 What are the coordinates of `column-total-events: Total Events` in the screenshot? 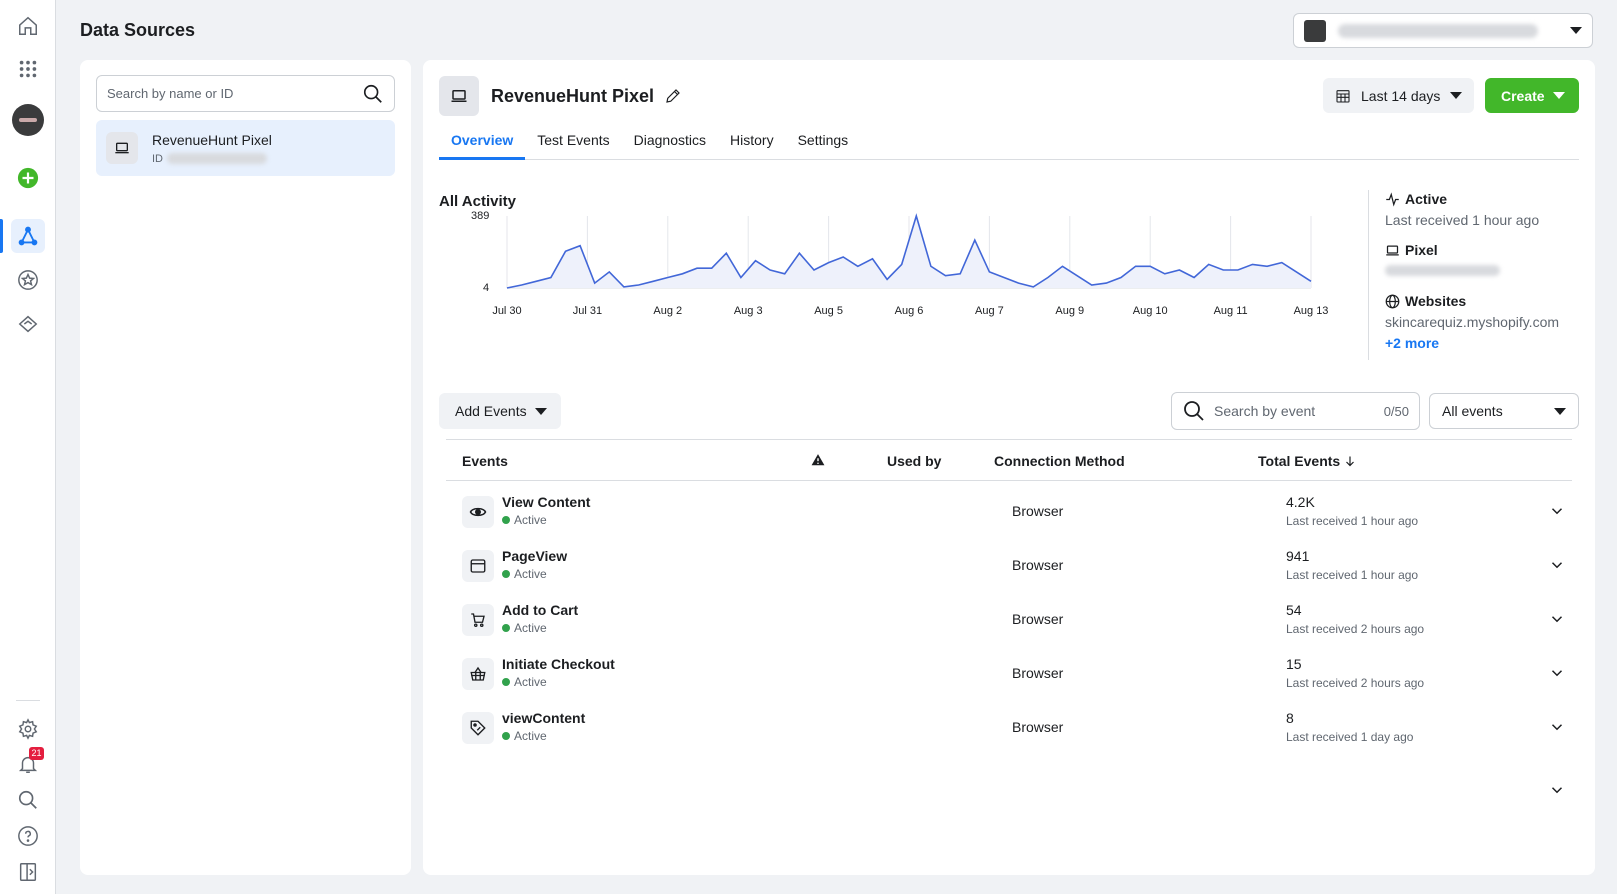 It's located at (1307, 461).